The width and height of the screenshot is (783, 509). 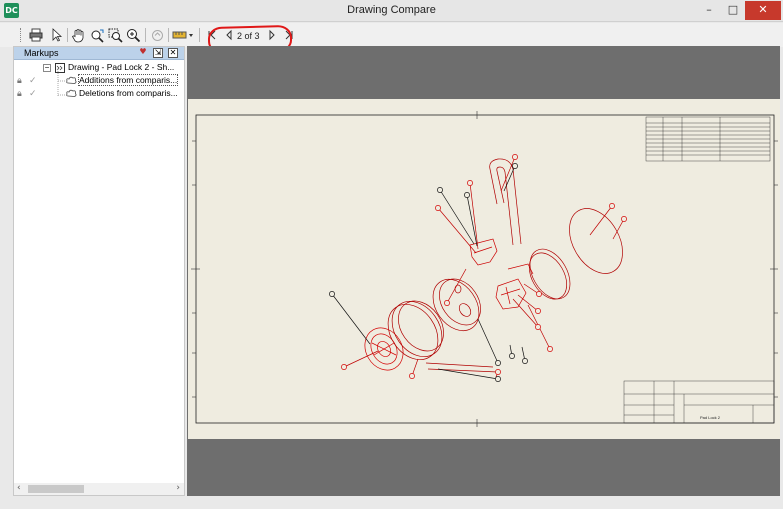 What do you see at coordinates (733, 10) in the screenshot?
I see `maximize-button: □` at bounding box center [733, 10].